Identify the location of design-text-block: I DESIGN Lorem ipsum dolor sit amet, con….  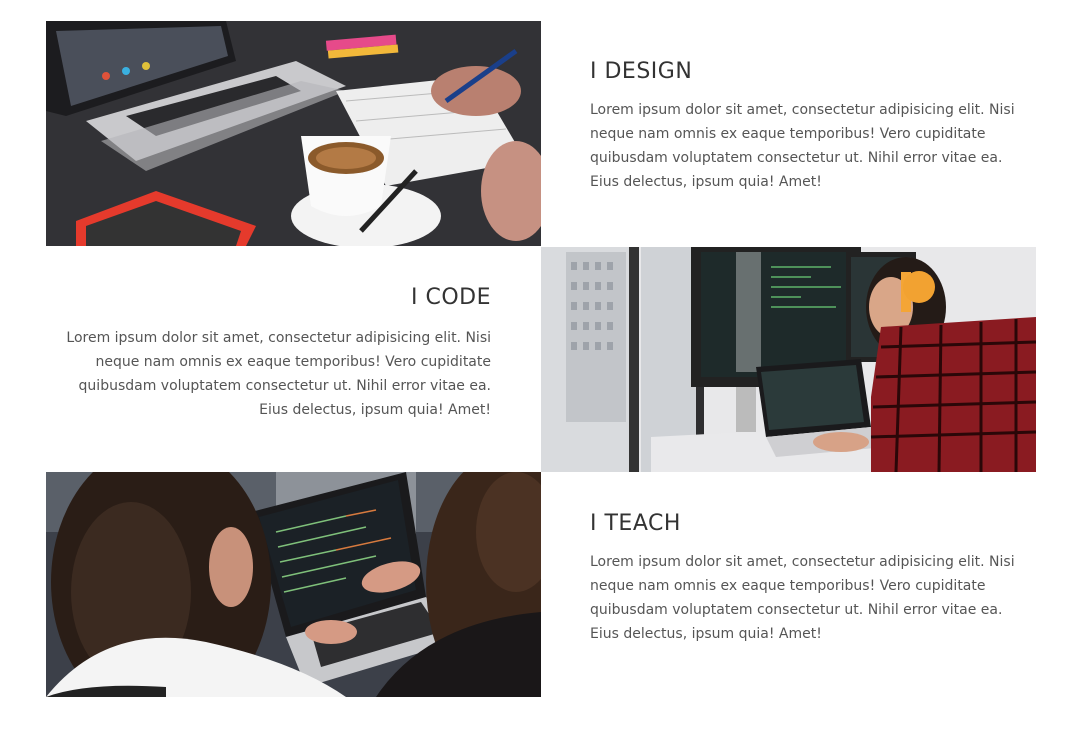
(805, 107).